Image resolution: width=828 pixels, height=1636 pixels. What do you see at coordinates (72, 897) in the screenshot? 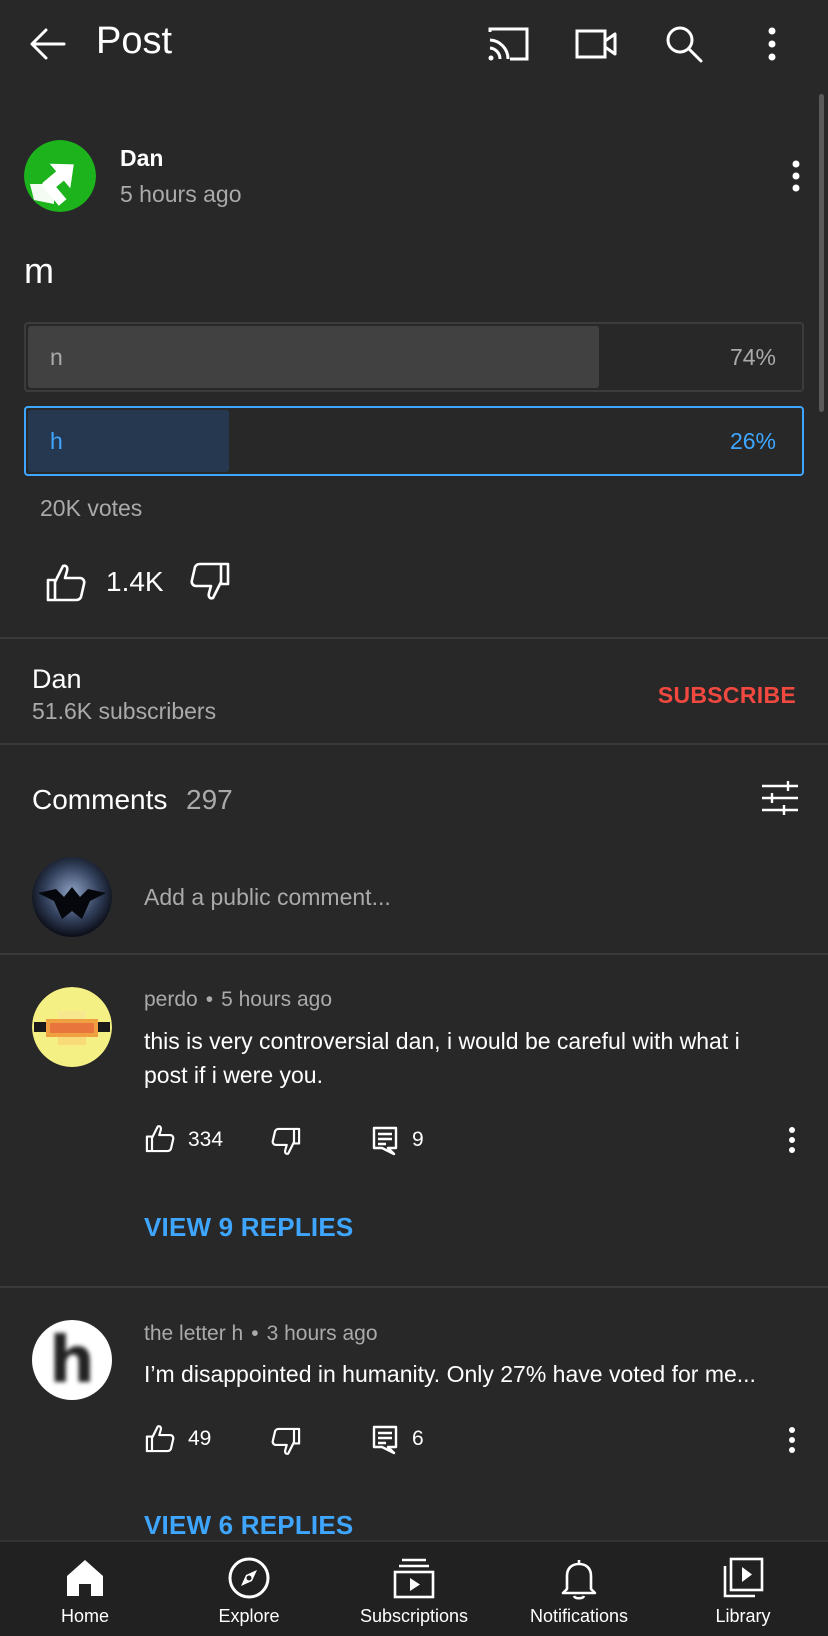
I see `user-avatar` at bounding box center [72, 897].